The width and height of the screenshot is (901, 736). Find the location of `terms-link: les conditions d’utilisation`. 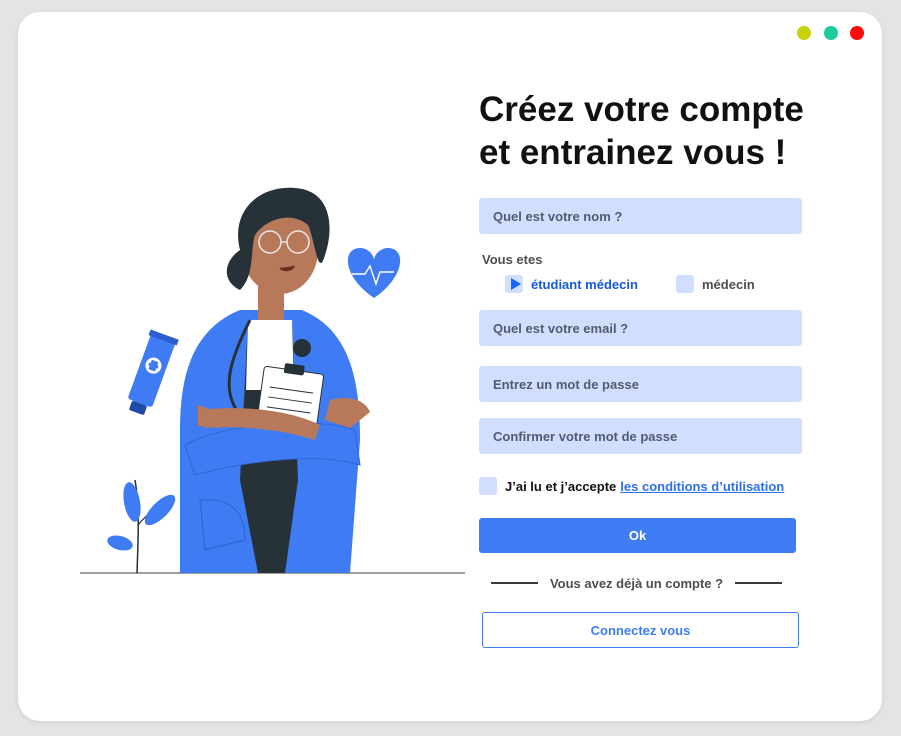

terms-link: les conditions d’utilisation is located at coordinates (702, 486).